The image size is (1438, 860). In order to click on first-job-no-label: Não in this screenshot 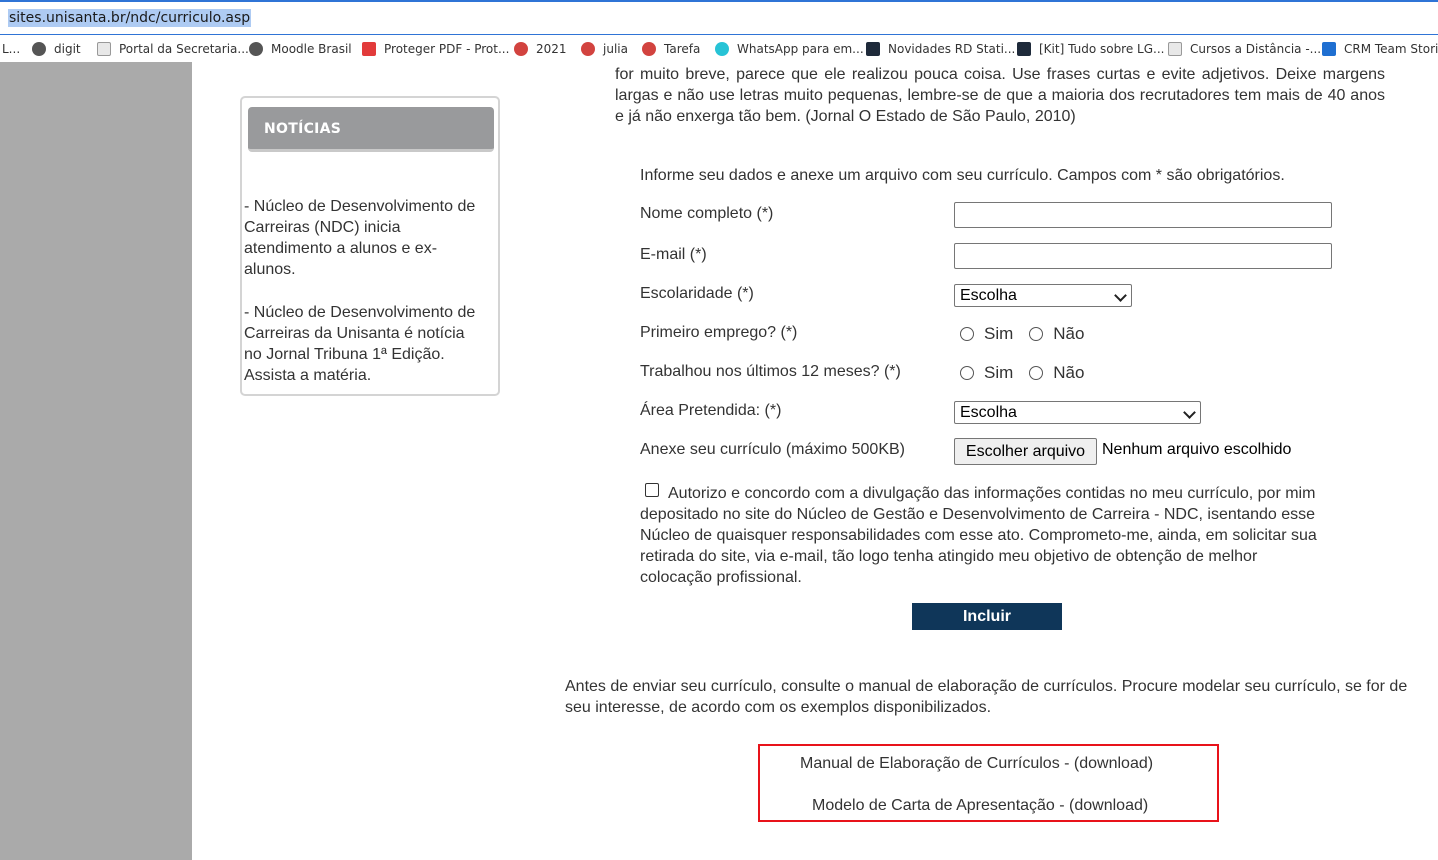, I will do `click(1069, 333)`.